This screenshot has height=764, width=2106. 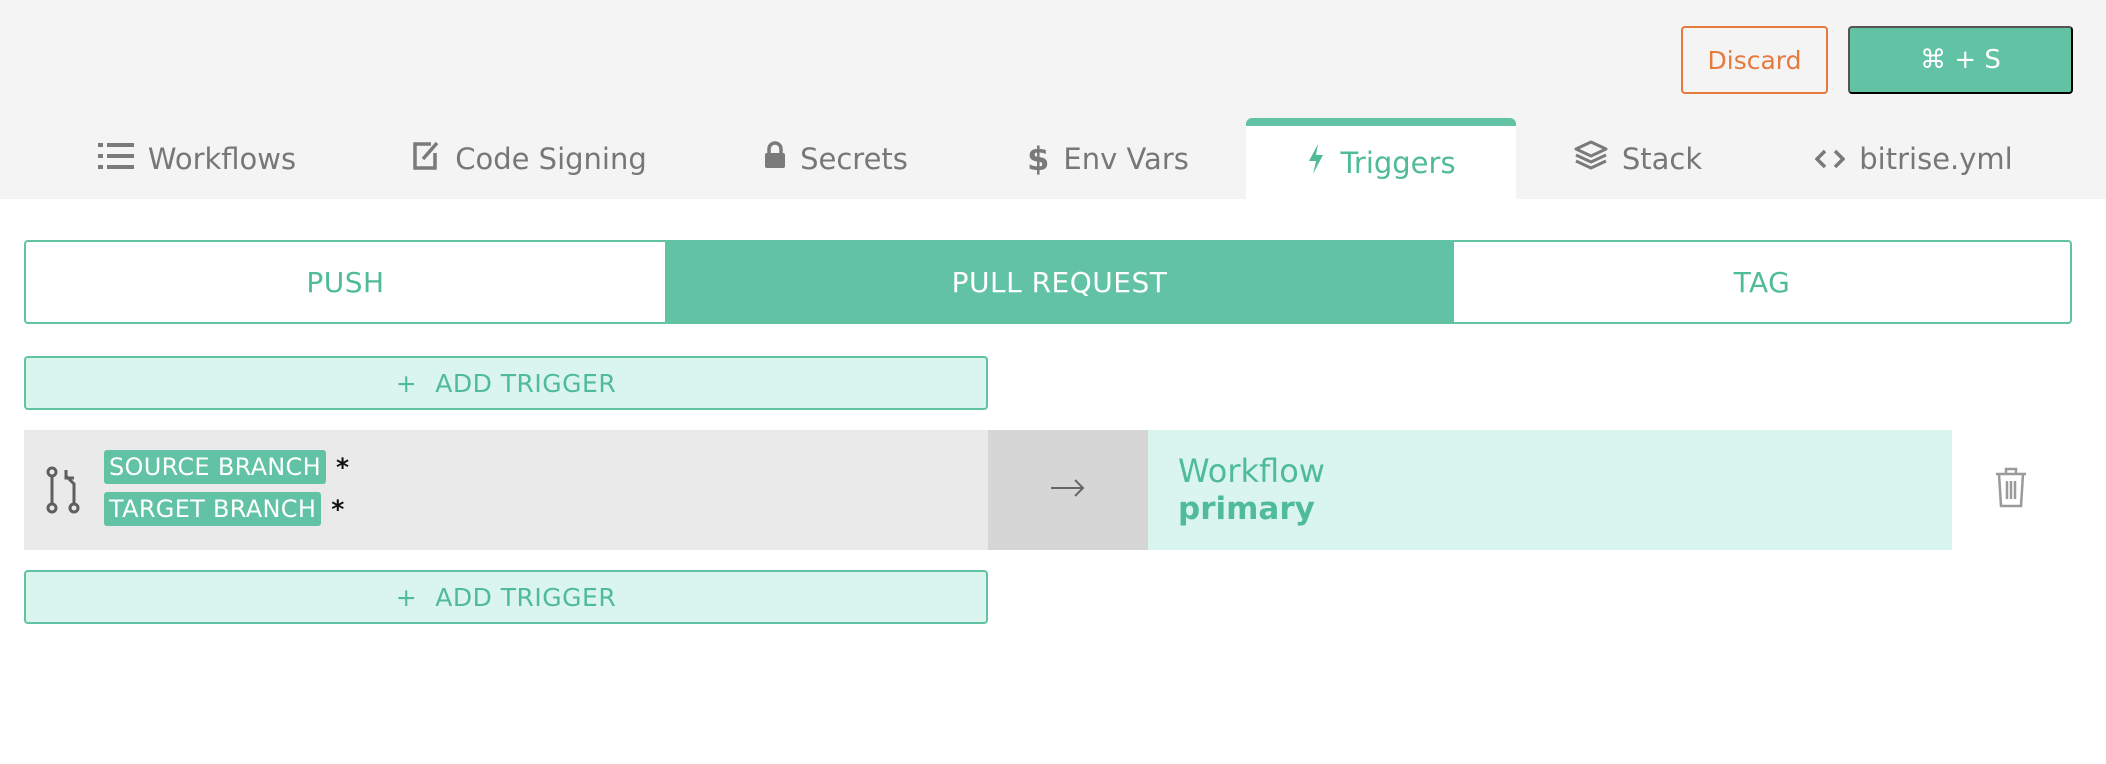 What do you see at coordinates (1059, 282) in the screenshot?
I see `trigger-type-pull-request: PULL REQUEST` at bounding box center [1059, 282].